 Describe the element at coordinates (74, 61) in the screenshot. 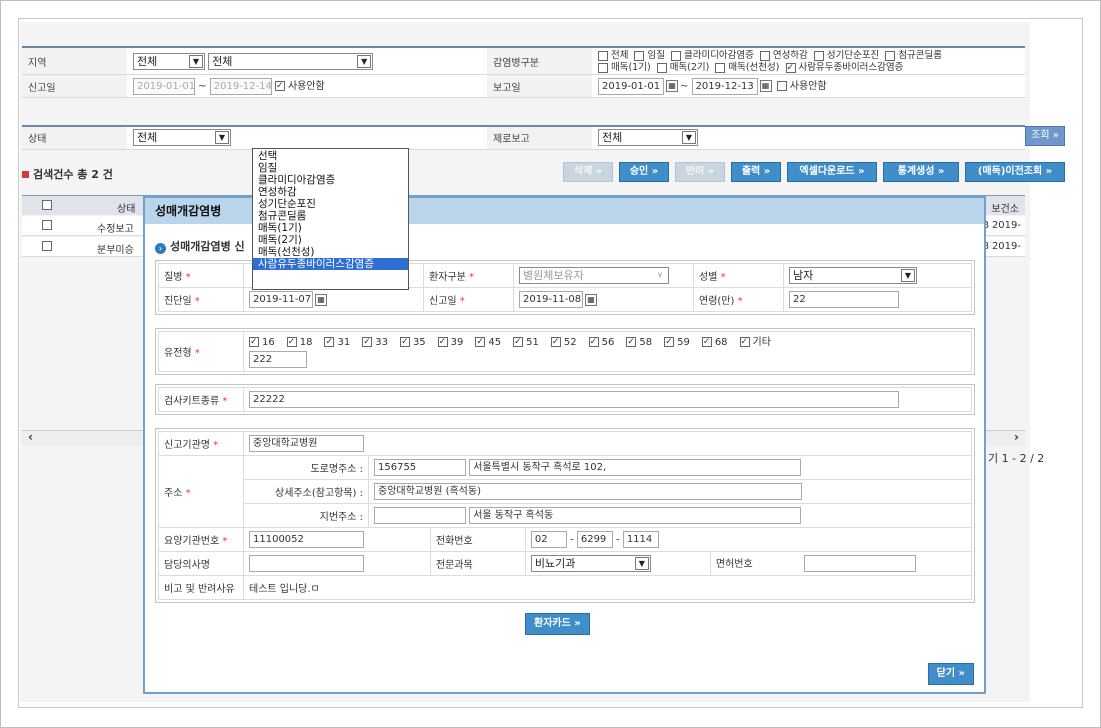

I see `region-label: 지역` at that location.